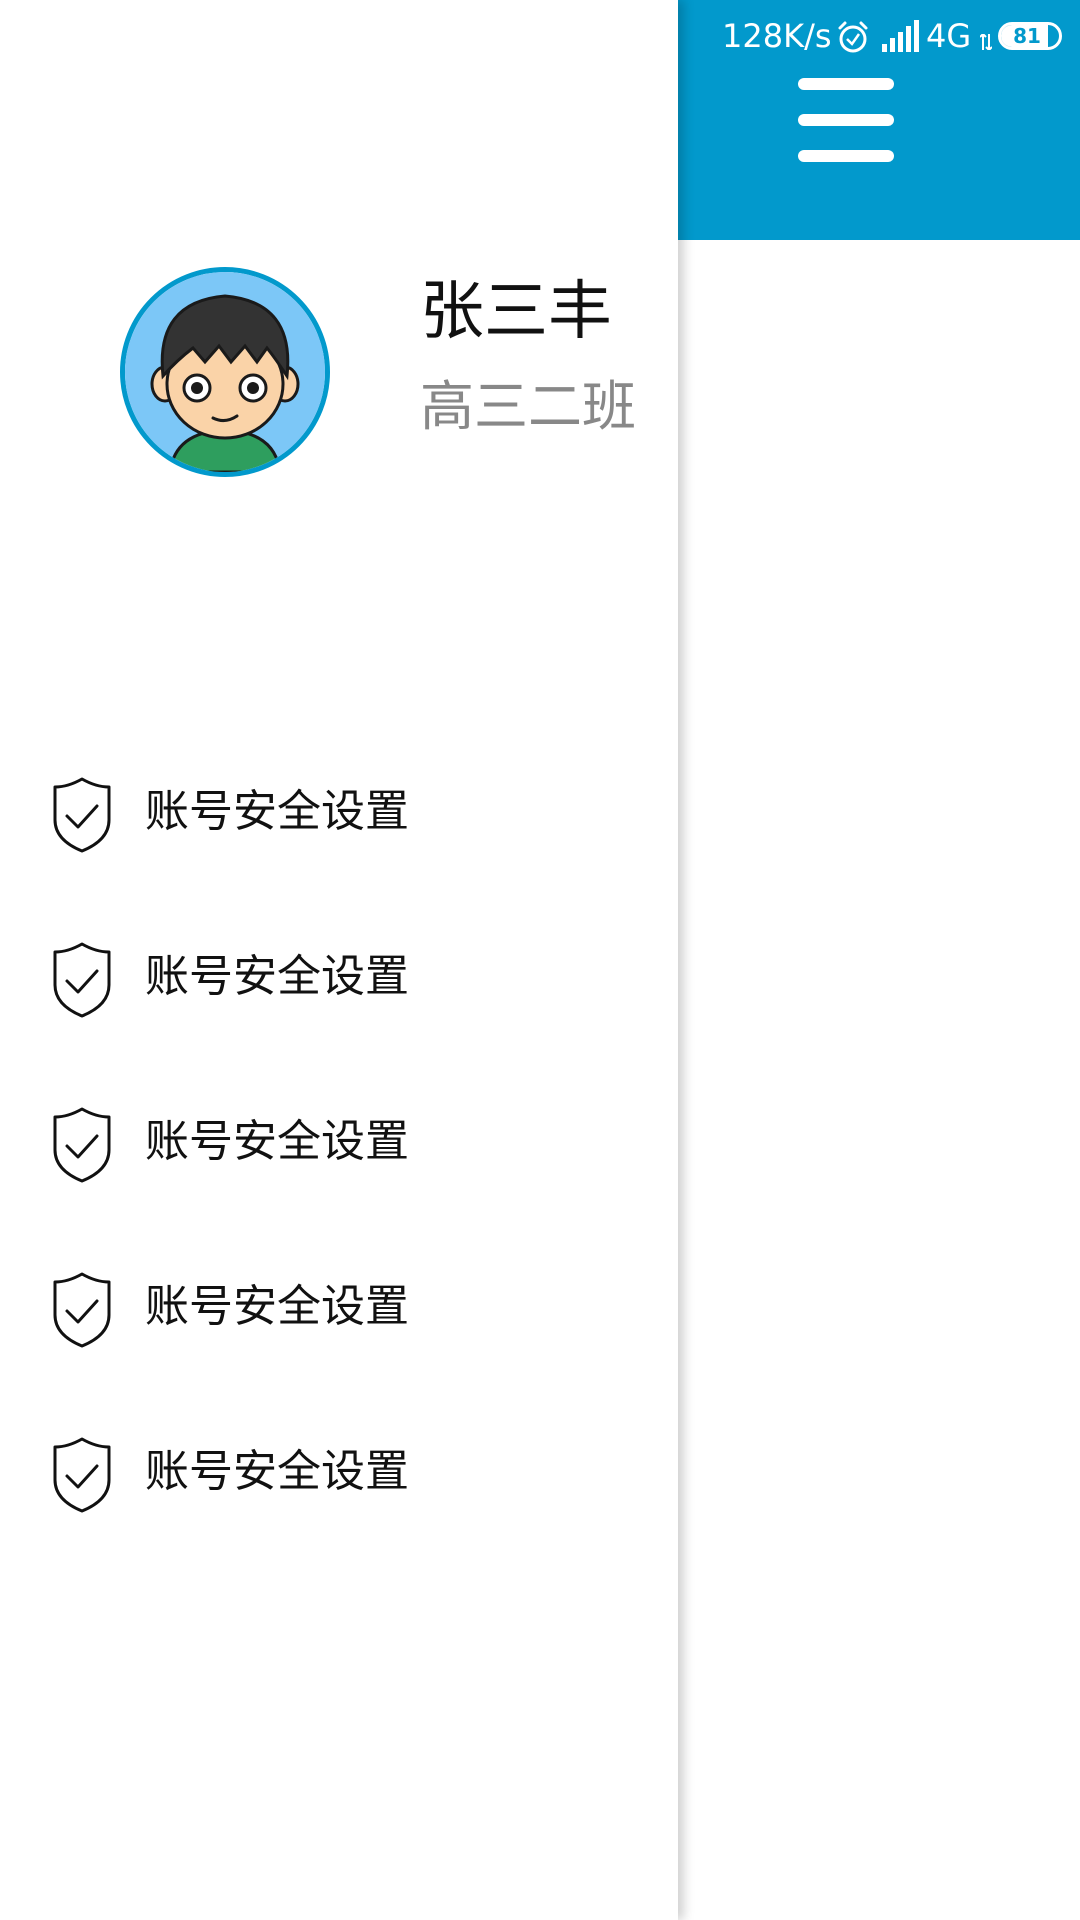 The height and width of the screenshot is (1920, 1080). What do you see at coordinates (846, 156) in the screenshot?
I see `menu-bar-bottom` at bounding box center [846, 156].